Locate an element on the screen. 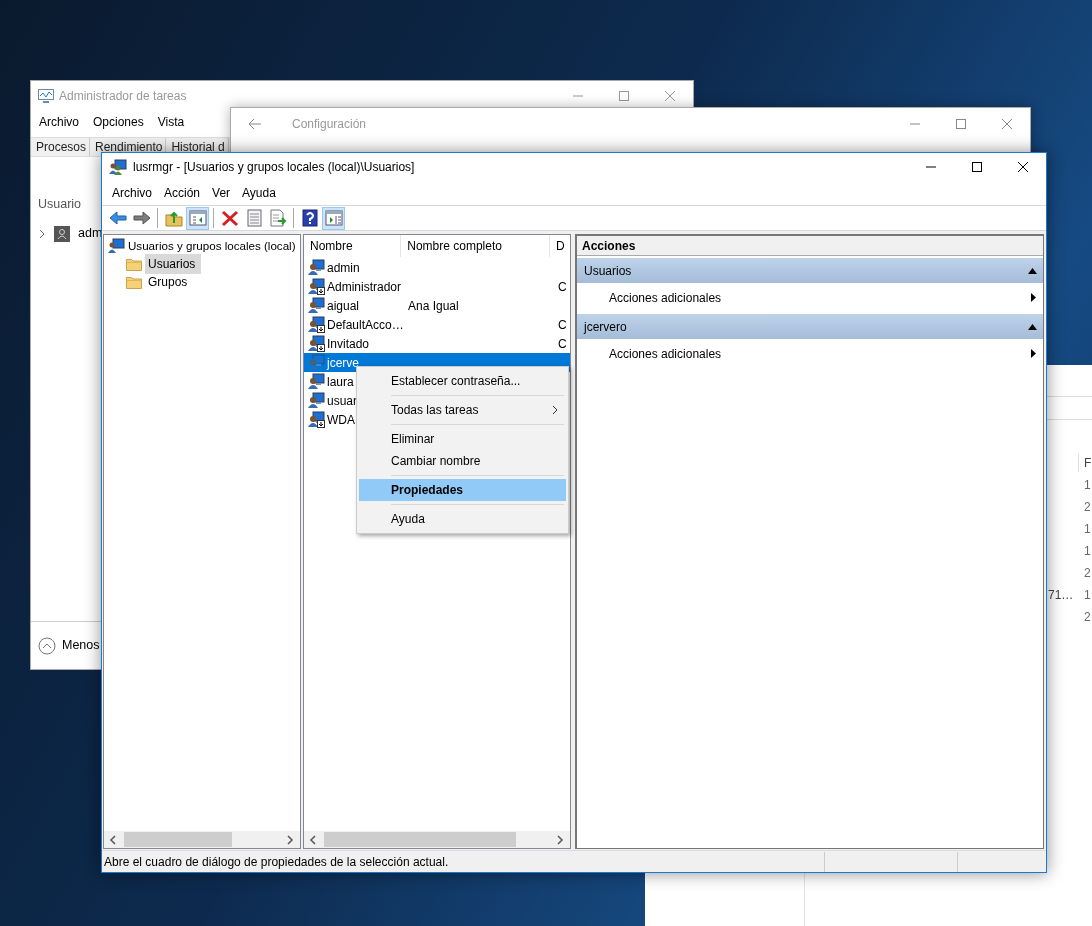  section-title: Usuarios is located at coordinates (608, 271).